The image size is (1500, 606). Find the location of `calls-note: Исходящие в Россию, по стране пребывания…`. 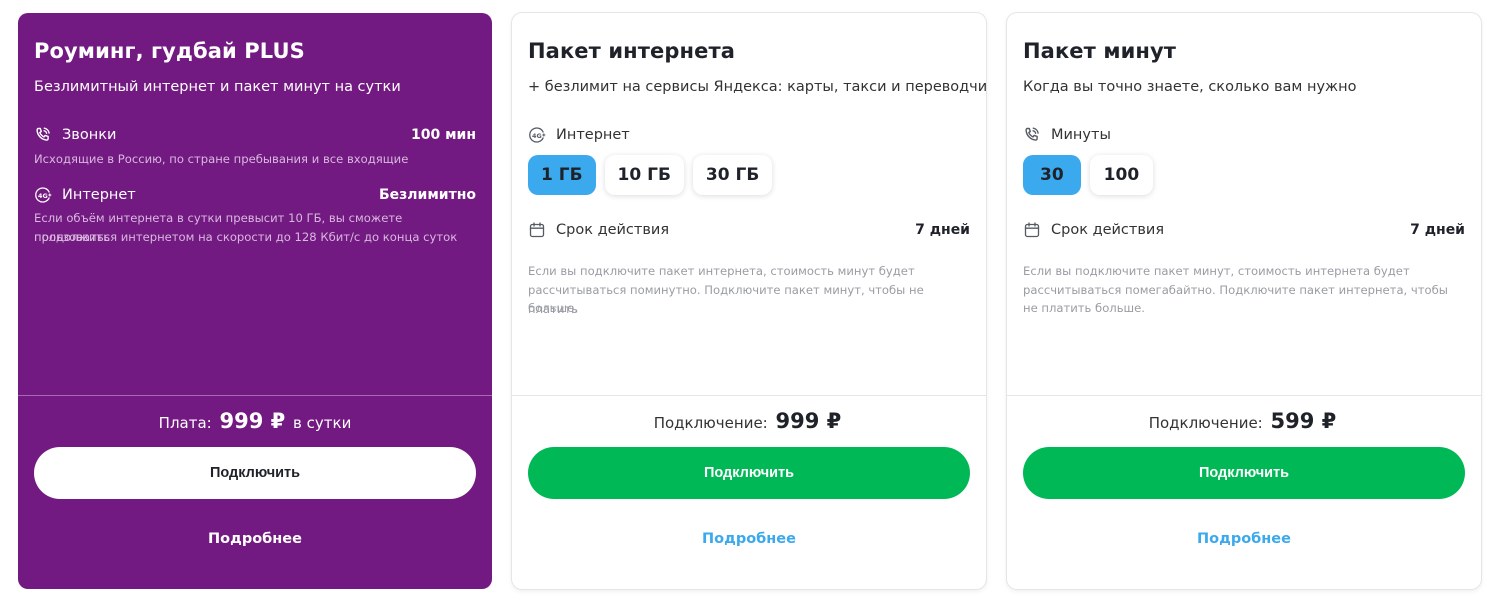

calls-note: Исходящие в Россию, по стране пребывания… is located at coordinates (221, 159).